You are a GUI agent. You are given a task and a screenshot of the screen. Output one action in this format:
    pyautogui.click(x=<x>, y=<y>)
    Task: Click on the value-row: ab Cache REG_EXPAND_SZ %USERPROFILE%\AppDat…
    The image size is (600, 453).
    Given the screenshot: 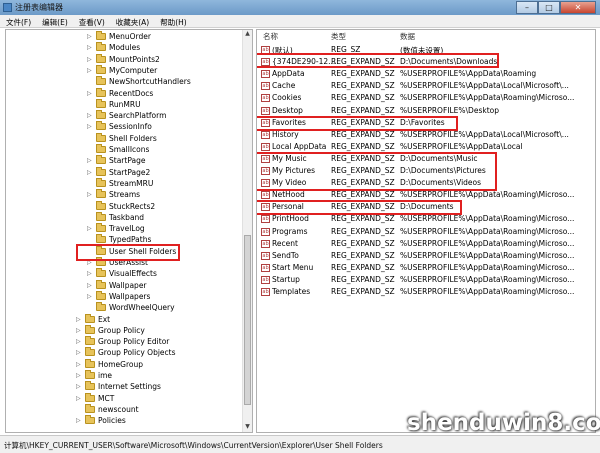 What is the action you would take?
    pyautogui.click(x=426, y=86)
    